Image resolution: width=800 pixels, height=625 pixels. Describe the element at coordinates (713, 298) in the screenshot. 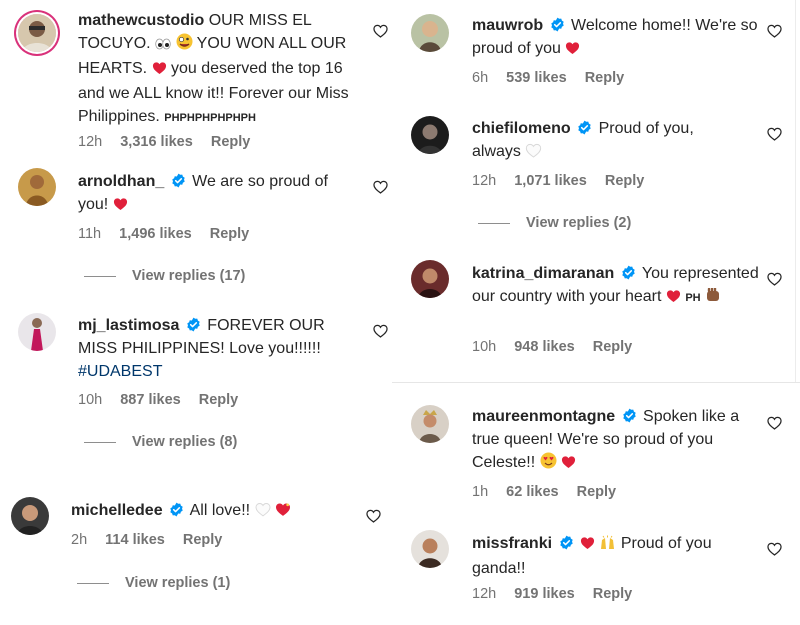

I see `fist-emoji-icon` at that location.